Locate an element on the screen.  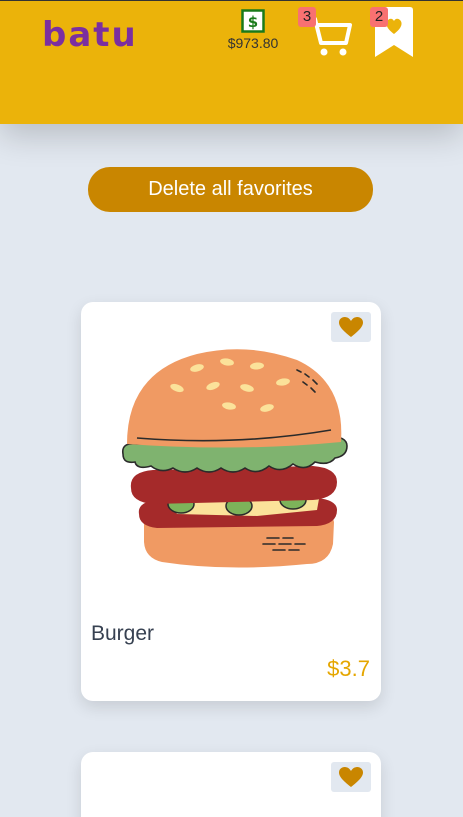
product-price: $3.7 is located at coordinates (348, 668).